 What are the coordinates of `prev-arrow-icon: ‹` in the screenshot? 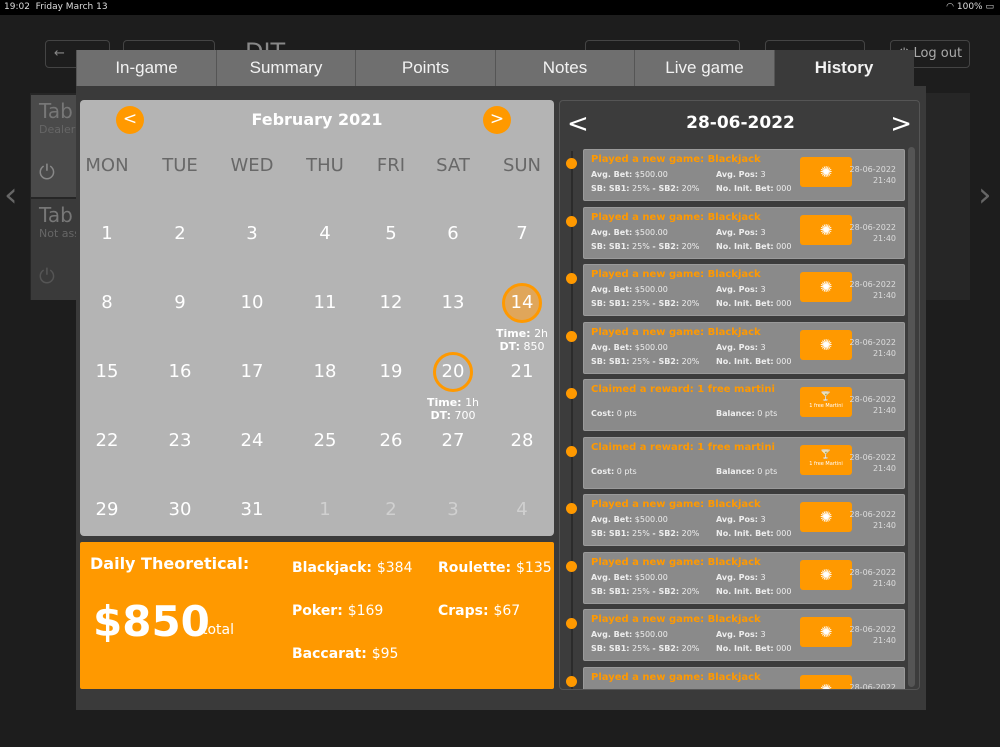 It's located at (11, 195).